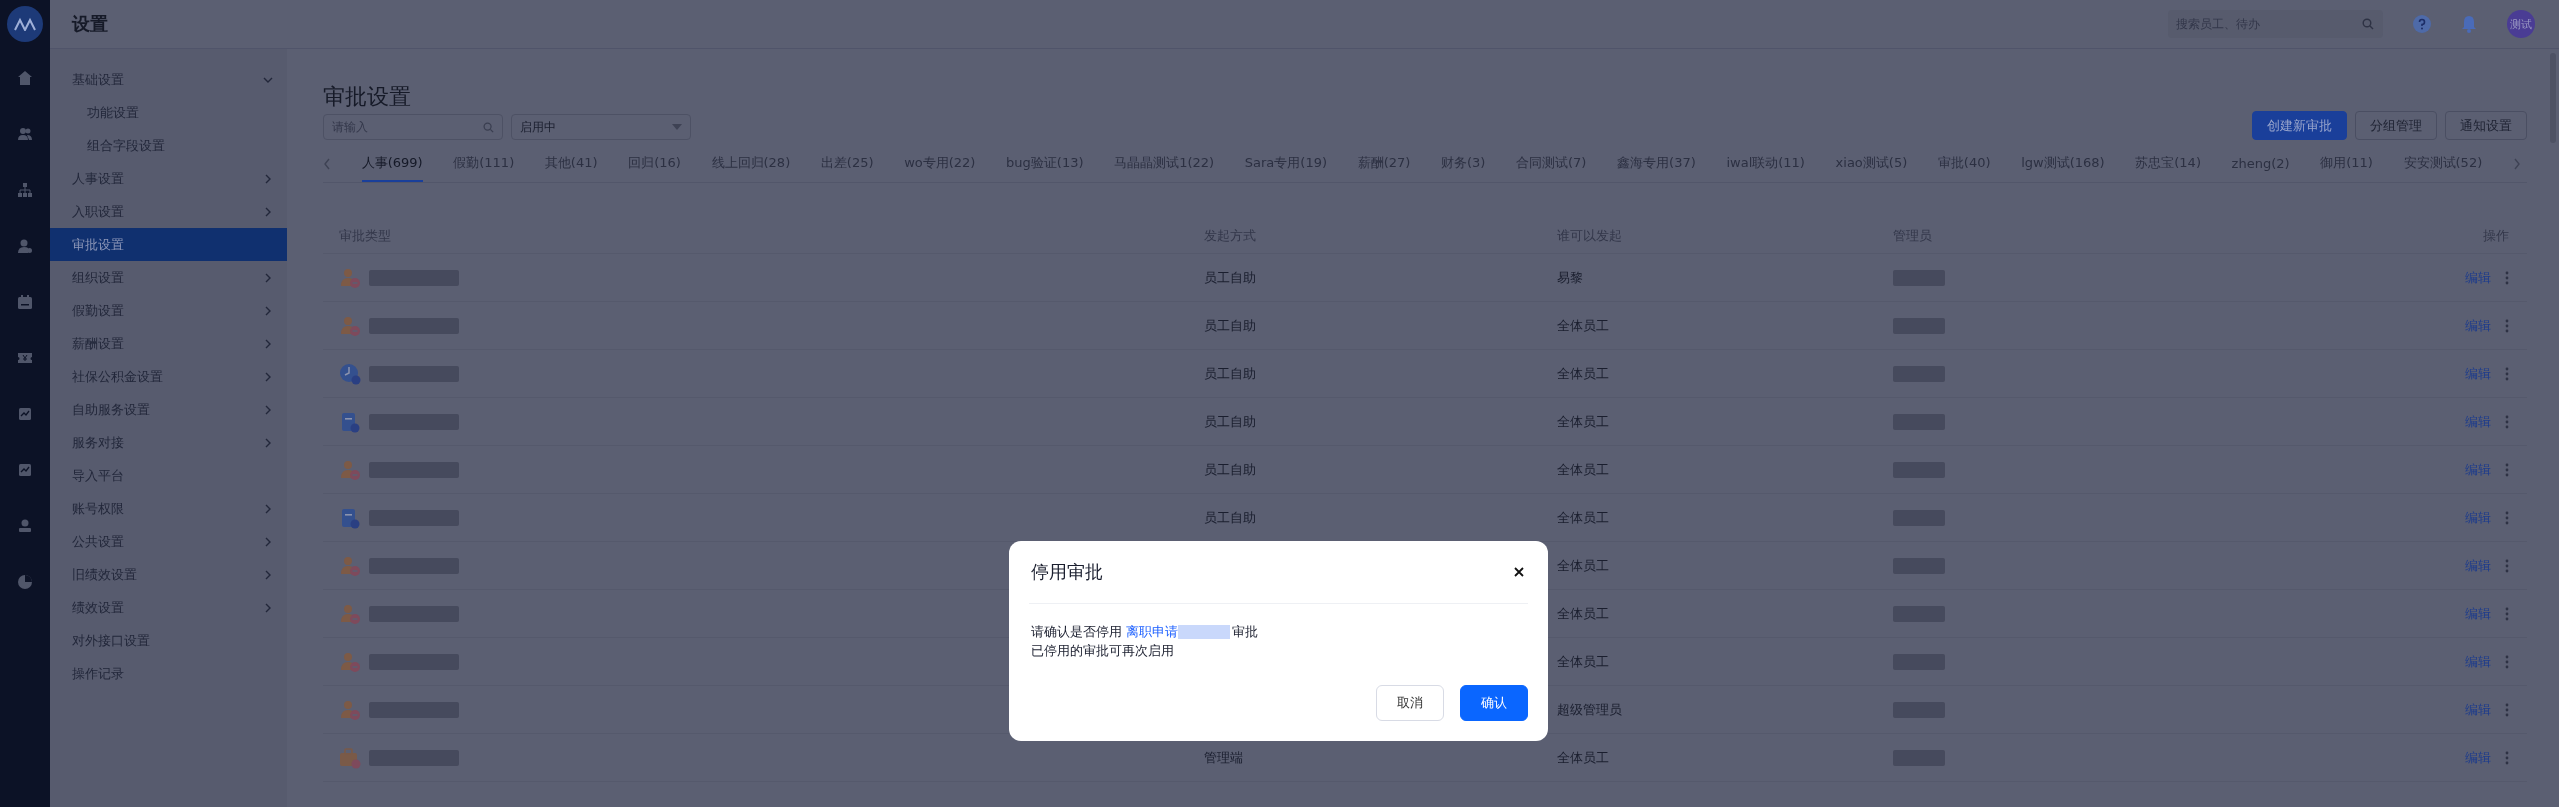 This screenshot has height=807, width=2559. I want to click on chevron-left-icon, so click(327, 164).